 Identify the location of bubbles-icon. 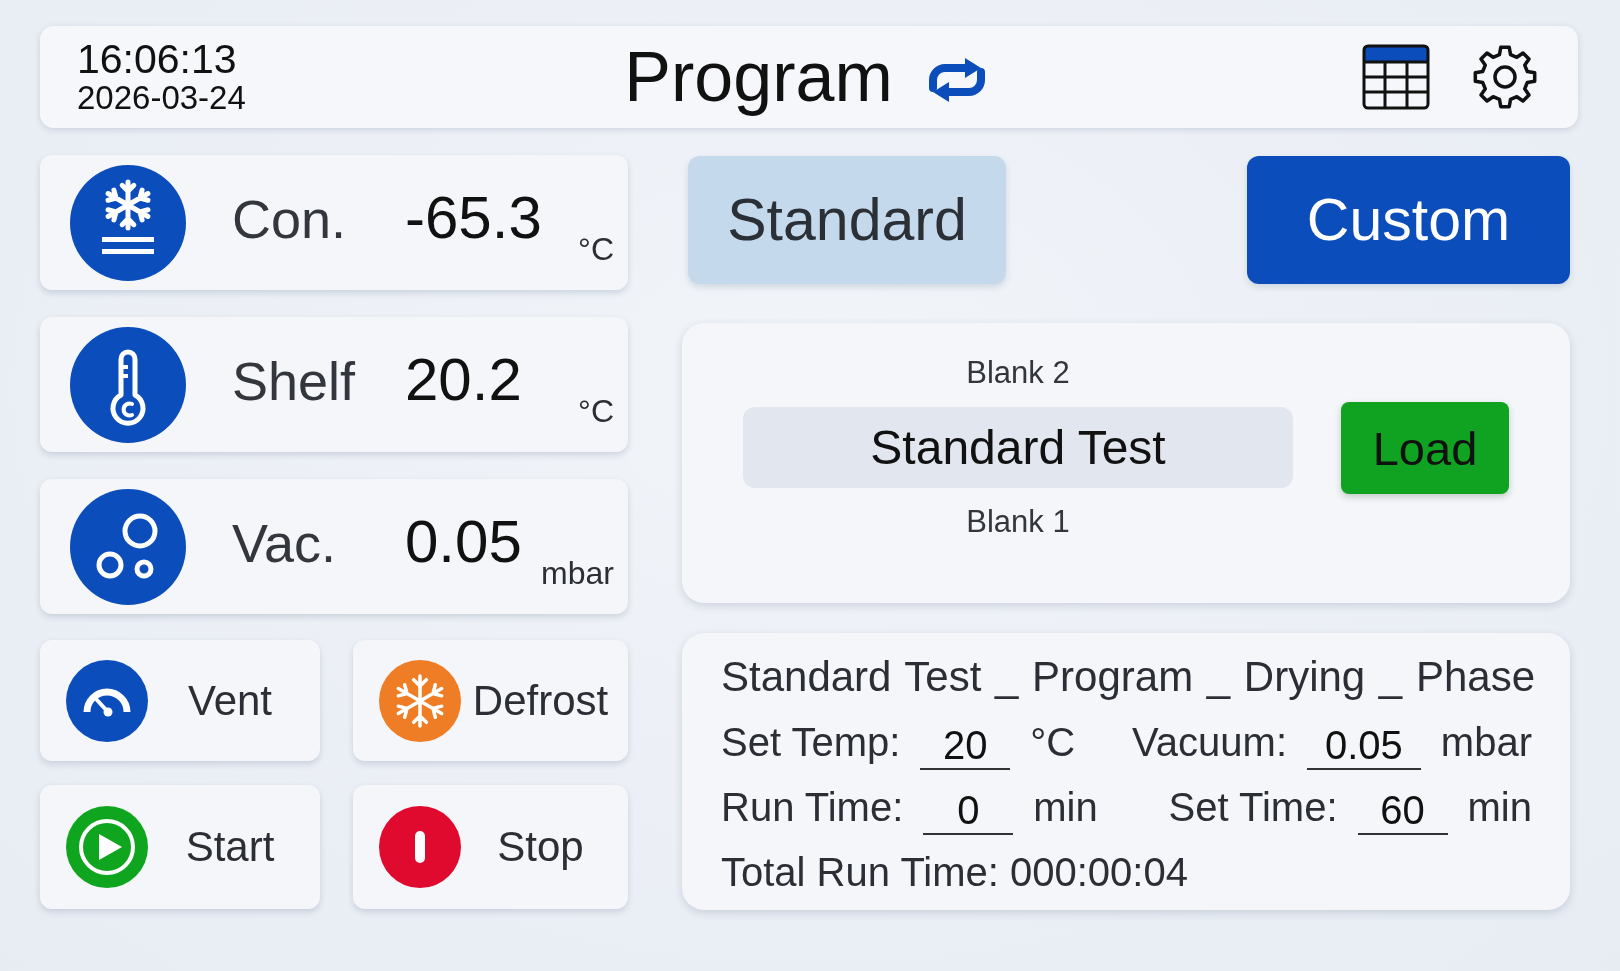
(128, 546).